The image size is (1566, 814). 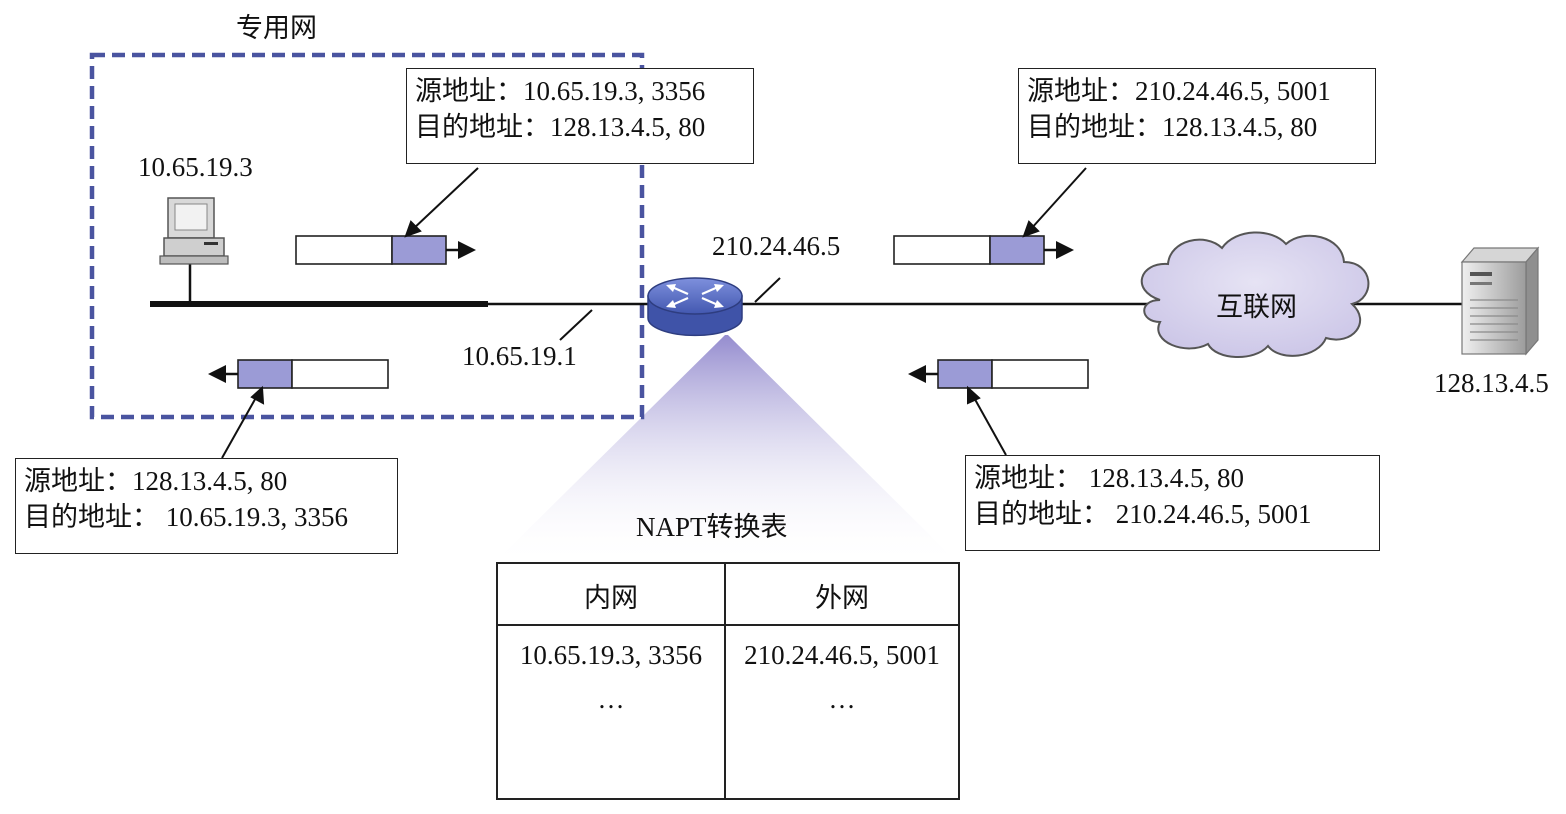 What do you see at coordinates (712, 527) in the screenshot?
I see `napt-table-title: NAPT转换表` at bounding box center [712, 527].